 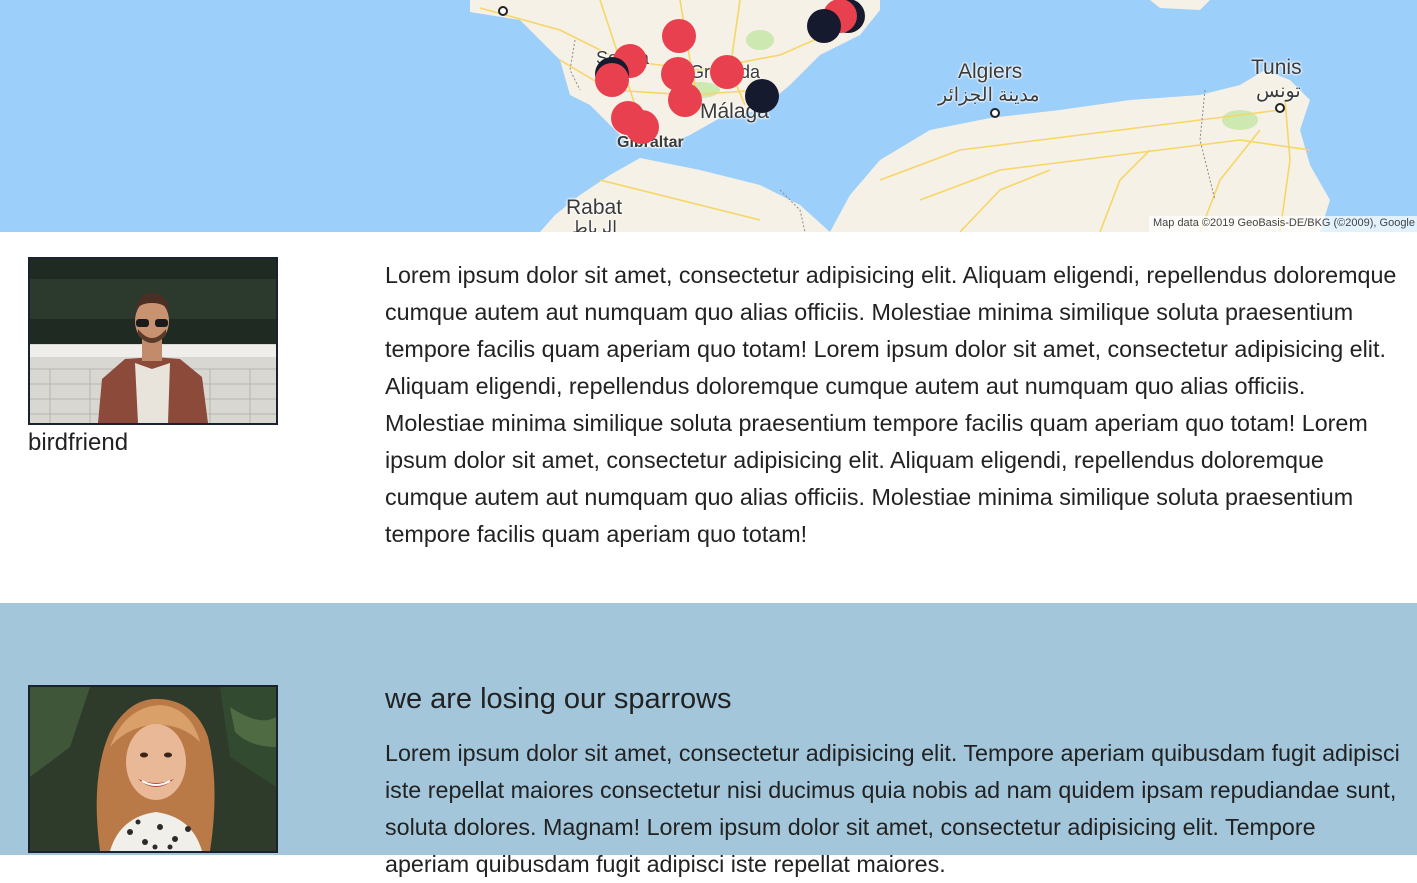 What do you see at coordinates (558, 699) in the screenshot?
I see `post-title: we are losing our sparrows` at bounding box center [558, 699].